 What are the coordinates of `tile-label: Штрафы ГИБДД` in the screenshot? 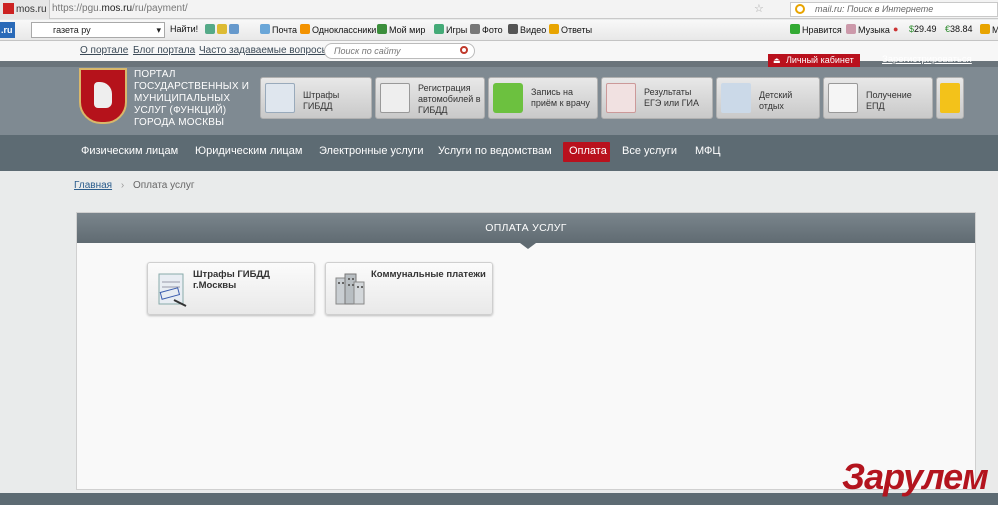 It's located at (321, 100).